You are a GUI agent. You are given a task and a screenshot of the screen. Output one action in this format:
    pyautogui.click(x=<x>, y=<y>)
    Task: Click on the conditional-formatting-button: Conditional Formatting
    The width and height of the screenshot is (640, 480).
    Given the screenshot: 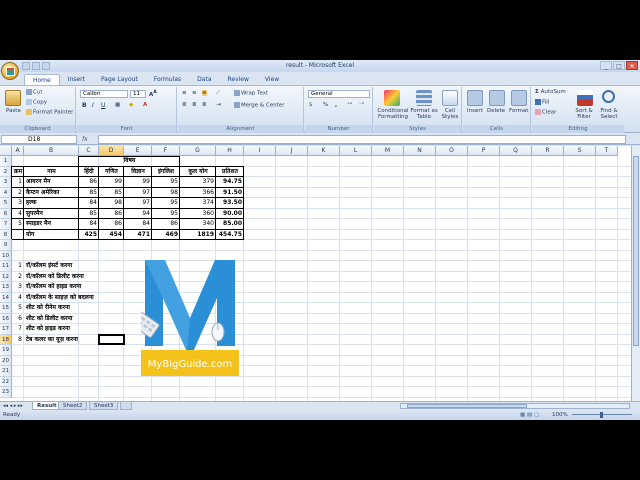 What is the action you would take?
    pyautogui.click(x=393, y=114)
    